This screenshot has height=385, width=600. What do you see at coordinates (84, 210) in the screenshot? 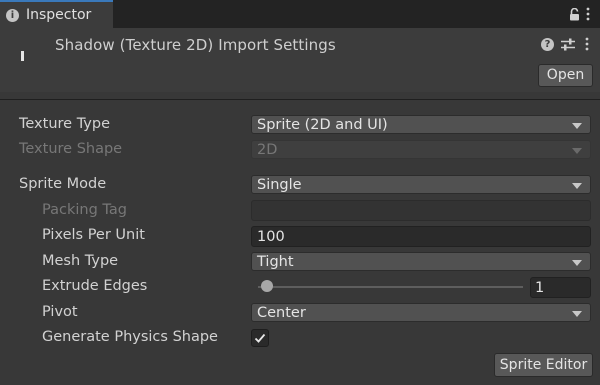
I see `packing-tag-label: Packing Tag` at bounding box center [84, 210].